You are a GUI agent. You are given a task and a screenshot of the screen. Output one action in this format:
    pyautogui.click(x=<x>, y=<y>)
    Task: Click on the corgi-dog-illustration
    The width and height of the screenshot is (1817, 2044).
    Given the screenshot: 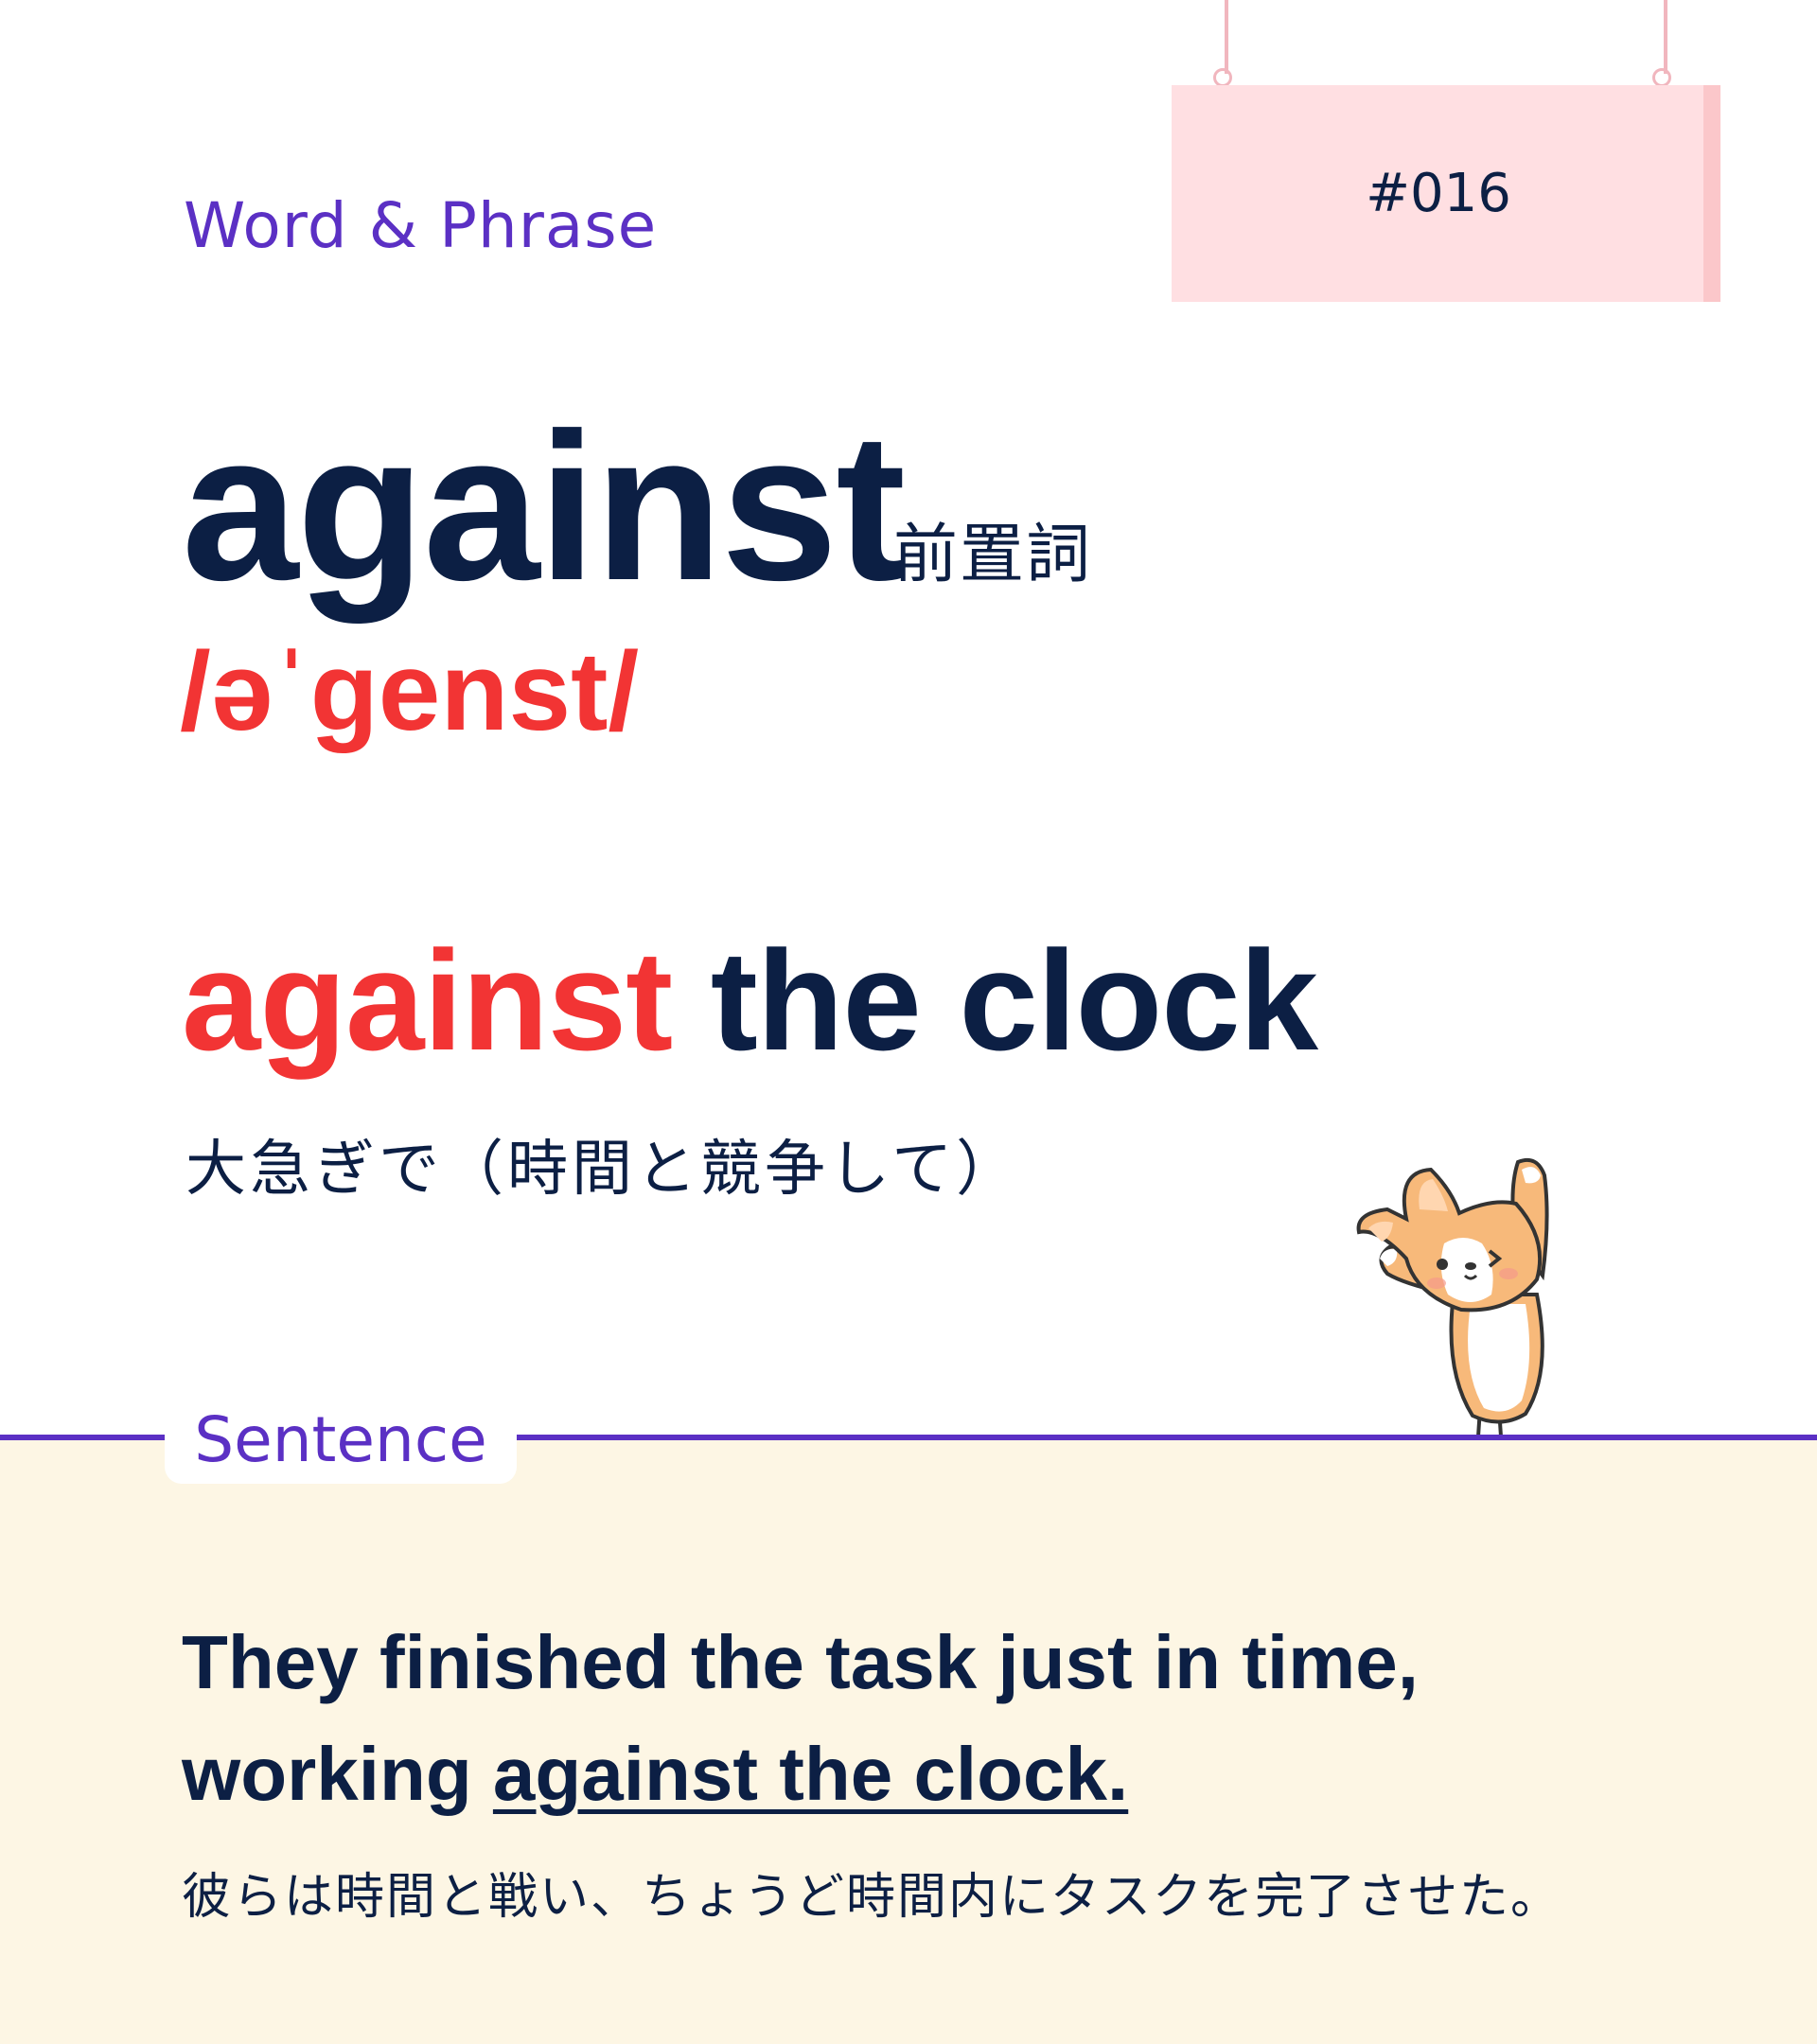 What is the action you would take?
    pyautogui.click(x=1452, y=1296)
    